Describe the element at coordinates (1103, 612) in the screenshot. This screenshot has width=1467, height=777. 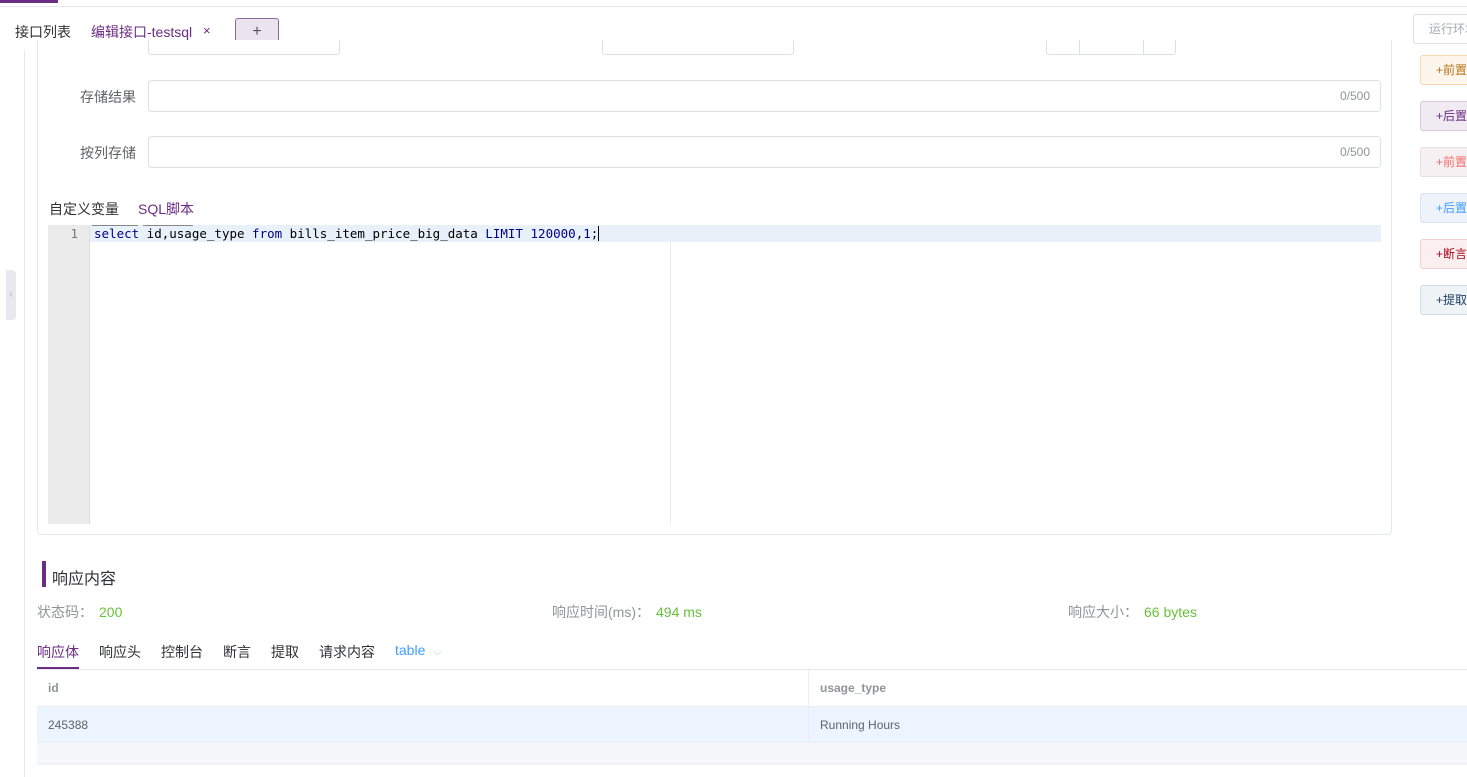
I see `response-size-label: 响应大小：` at that location.